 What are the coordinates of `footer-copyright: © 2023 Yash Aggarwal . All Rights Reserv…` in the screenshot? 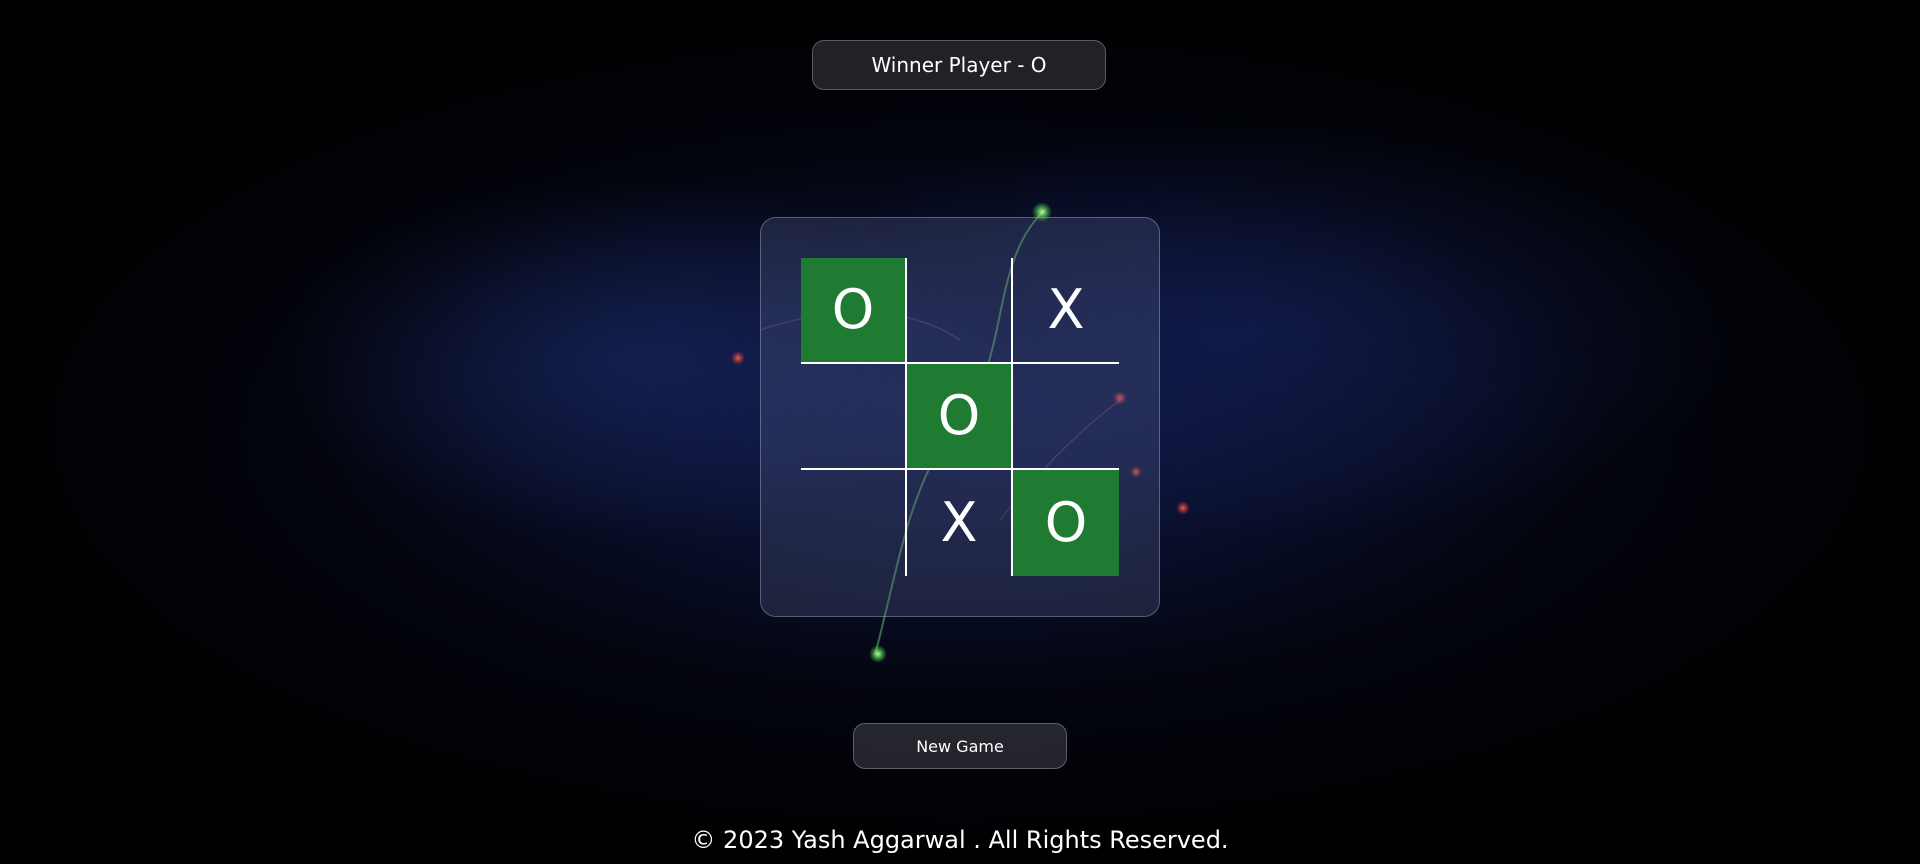 It's located at (960, 840).